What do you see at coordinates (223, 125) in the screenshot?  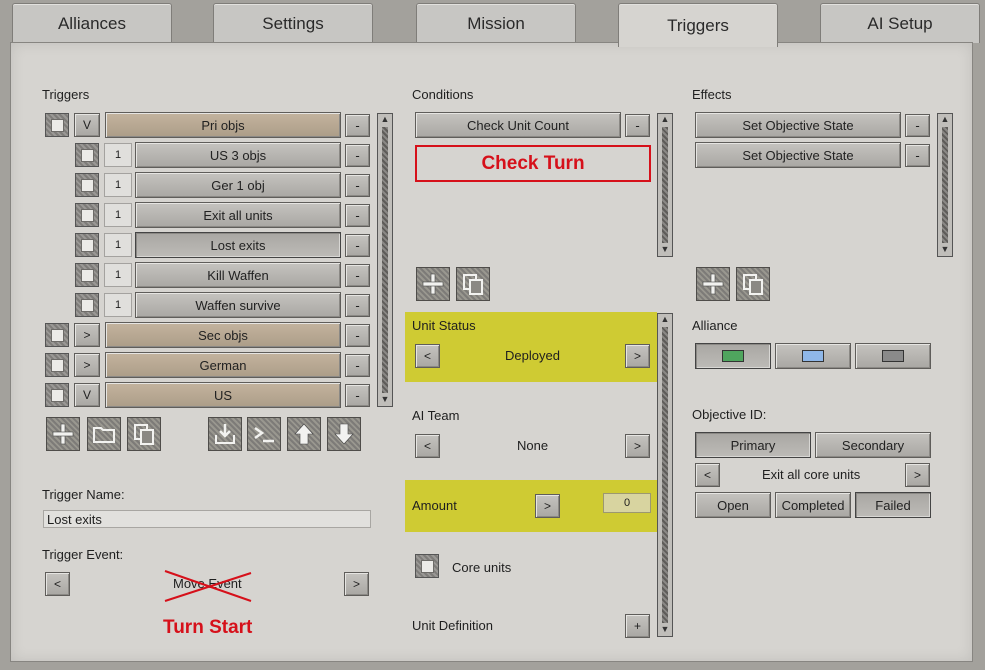 I see `trigger-item-pri-objs: Pri objs` at bounding box center [223, 125].